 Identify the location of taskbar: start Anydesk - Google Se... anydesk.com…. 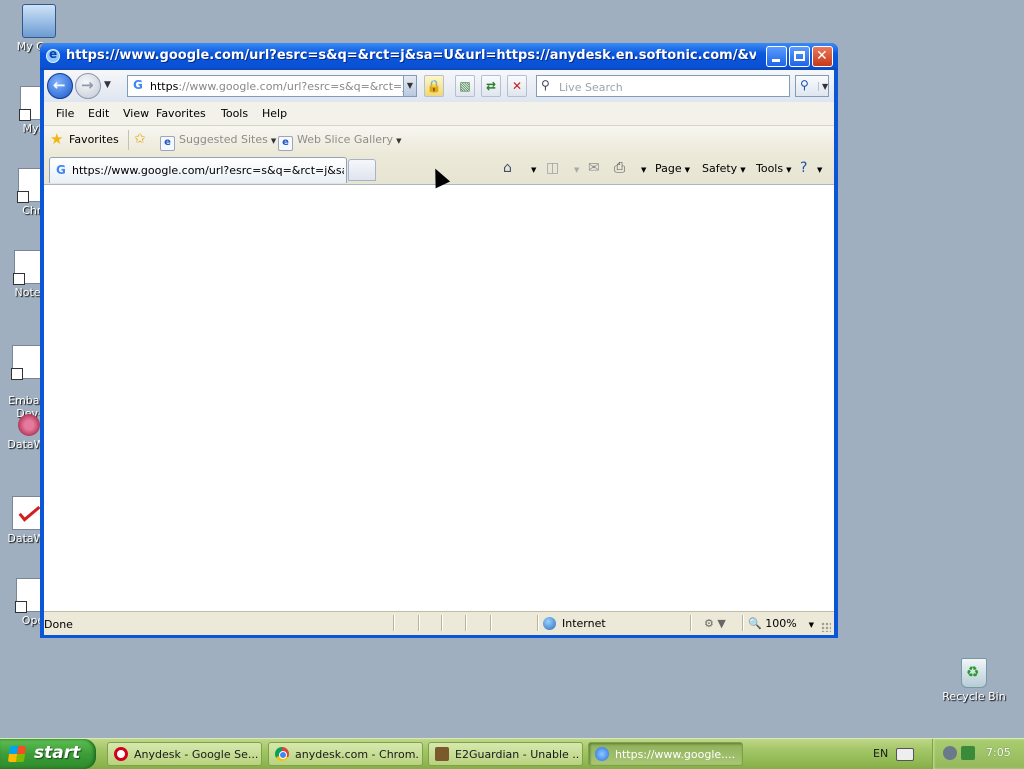
(512, 753).